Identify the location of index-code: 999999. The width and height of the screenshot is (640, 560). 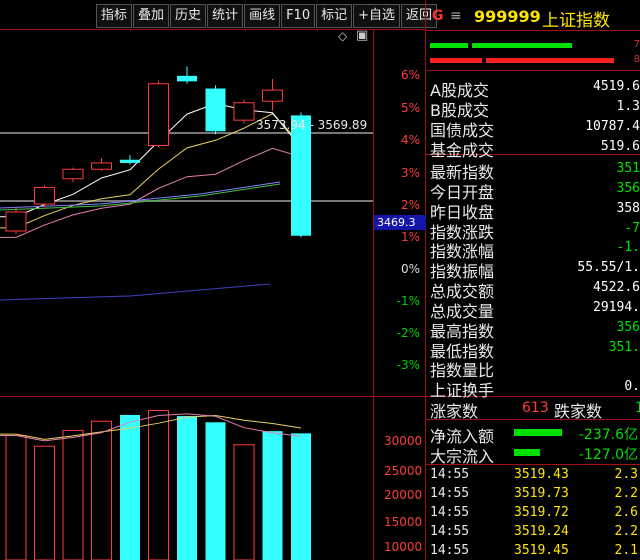
(507, 16).